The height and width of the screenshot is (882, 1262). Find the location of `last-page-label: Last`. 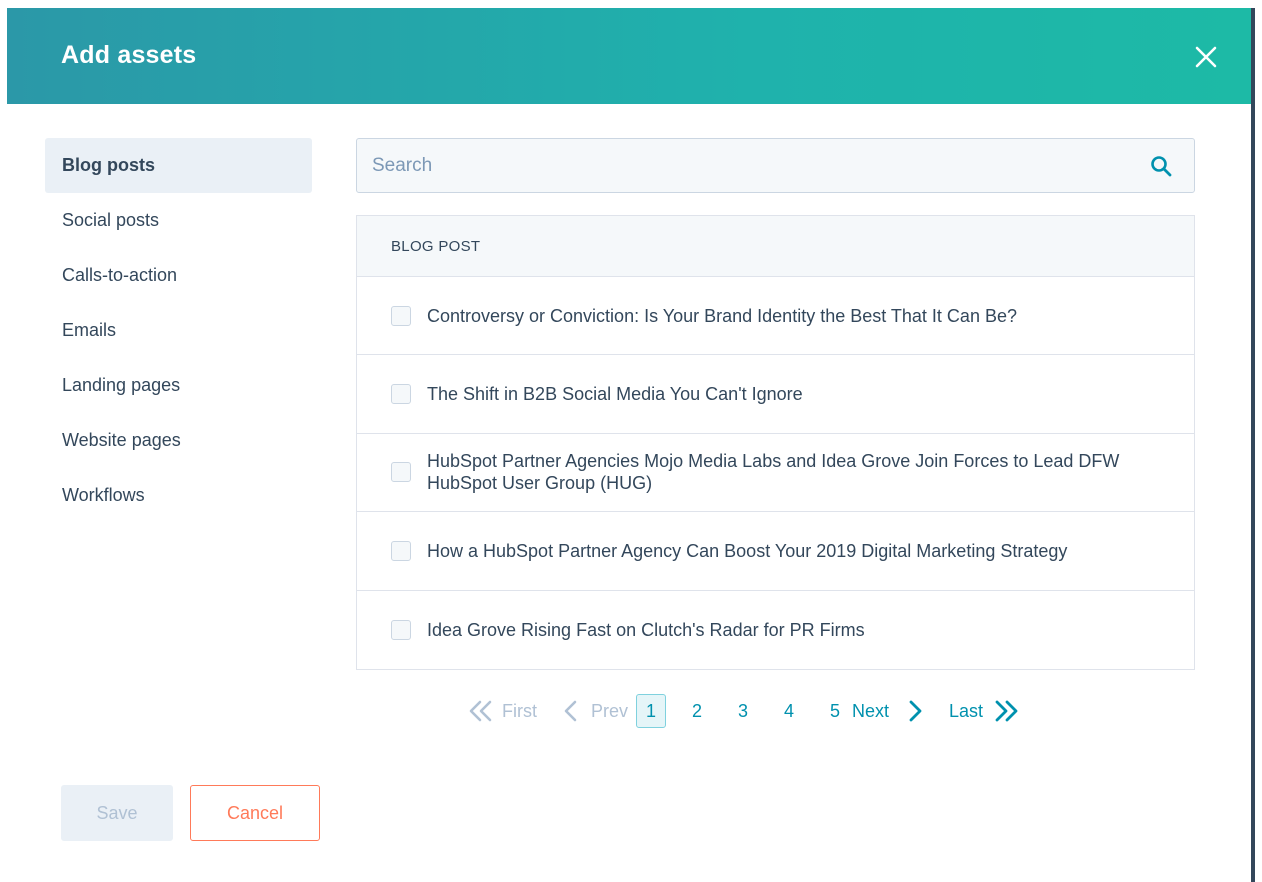

last-page-label: Last is located at coordinates (966, 711).